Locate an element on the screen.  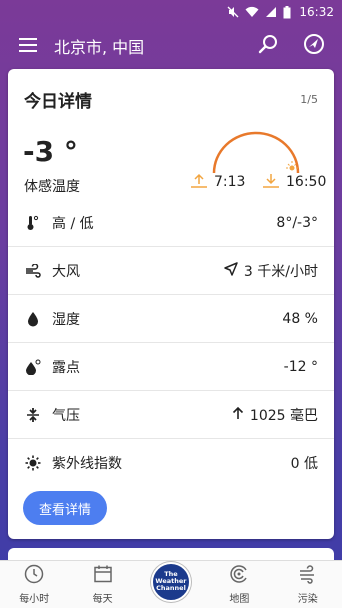
arrow-up-icon is located at coordinates (238, 415).